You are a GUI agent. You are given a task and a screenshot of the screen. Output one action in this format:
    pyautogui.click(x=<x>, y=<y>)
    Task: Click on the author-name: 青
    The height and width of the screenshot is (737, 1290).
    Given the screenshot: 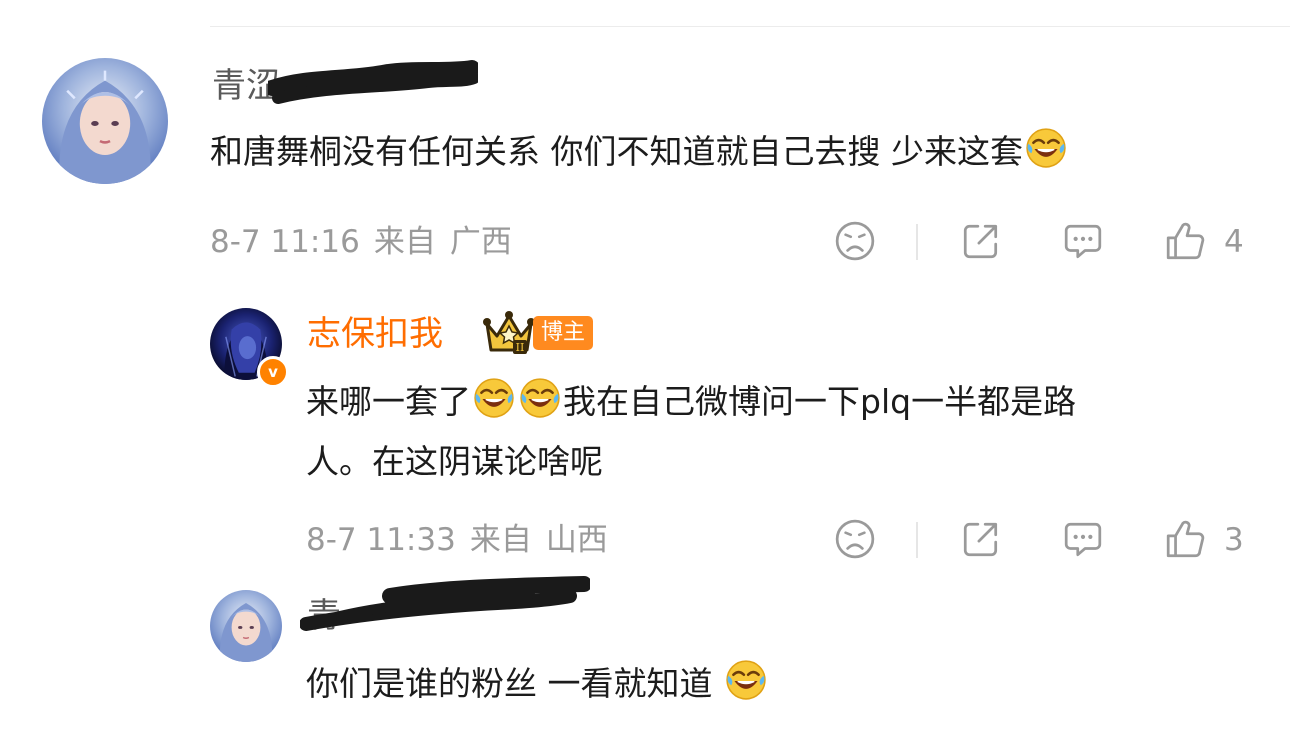 What is the action you would take?
    pyautogui.click(x=324, y=616)
    